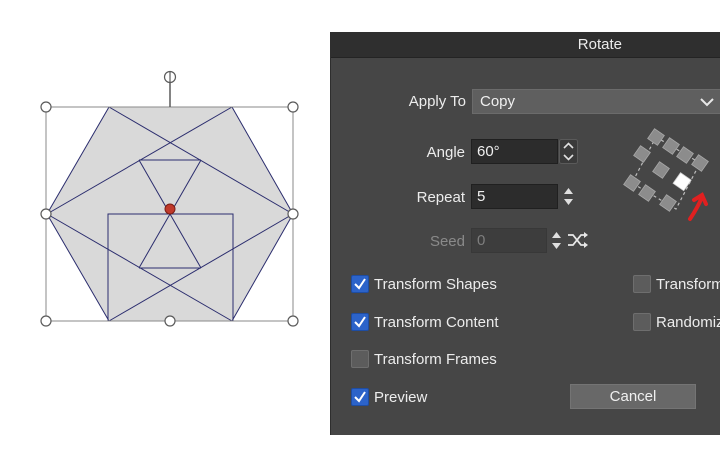  What do you see at coordinates (293, 107) in the screenshot?
I see `handle-top-right` at bounding box center [293, 107].